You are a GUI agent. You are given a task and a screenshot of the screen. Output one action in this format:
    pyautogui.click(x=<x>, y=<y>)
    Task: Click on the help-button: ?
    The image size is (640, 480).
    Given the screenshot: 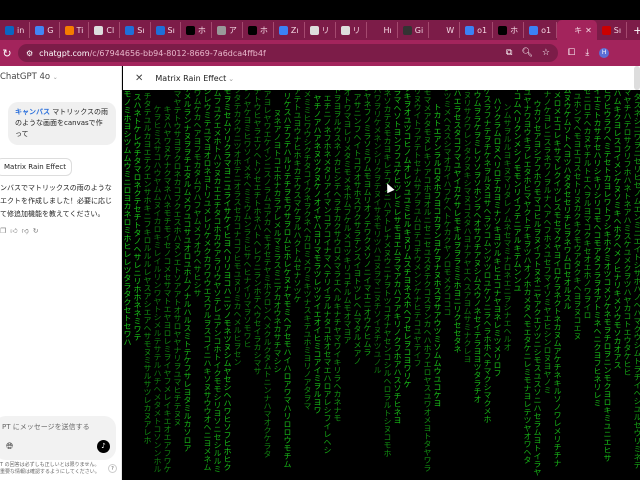 What is the action you would take?
    pyautogui.click(x=112, y=468)
    